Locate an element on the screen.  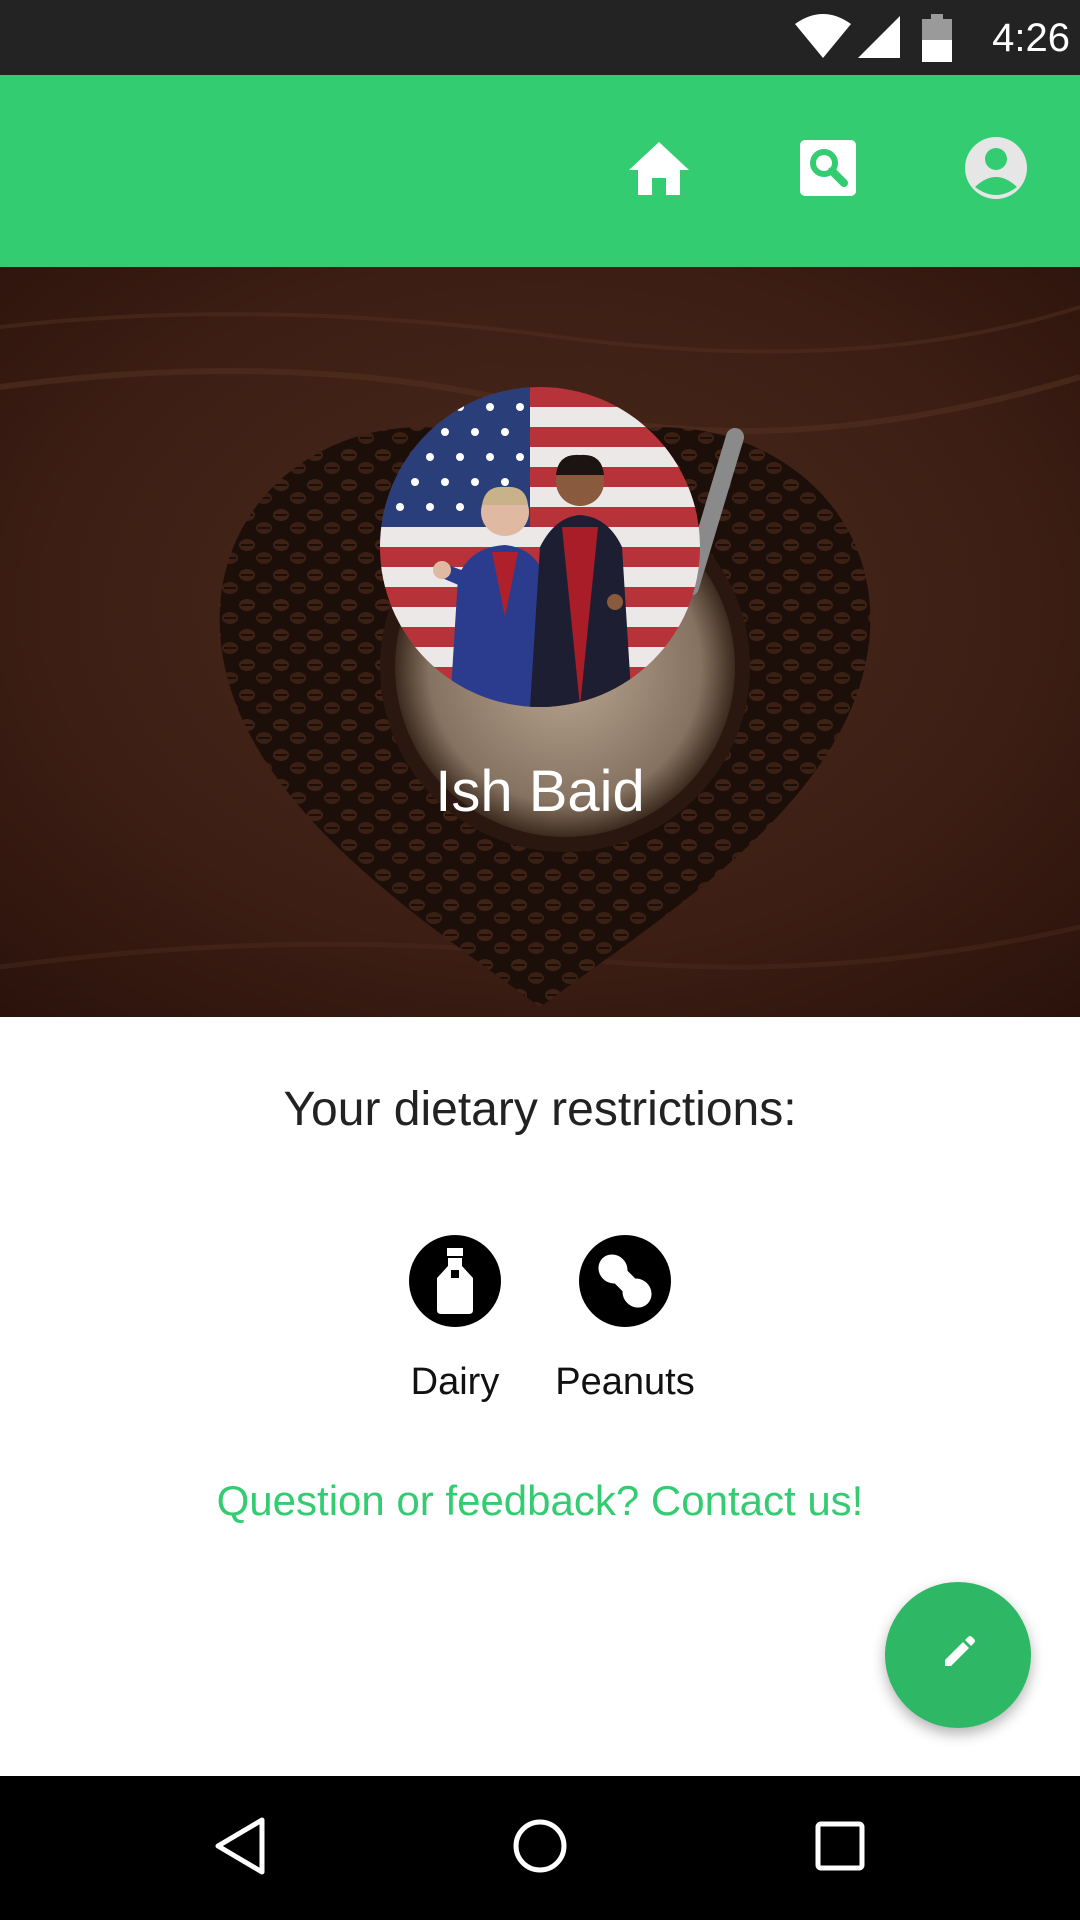
restriction-label: Peanuts is located at coordinates (625, 1382).